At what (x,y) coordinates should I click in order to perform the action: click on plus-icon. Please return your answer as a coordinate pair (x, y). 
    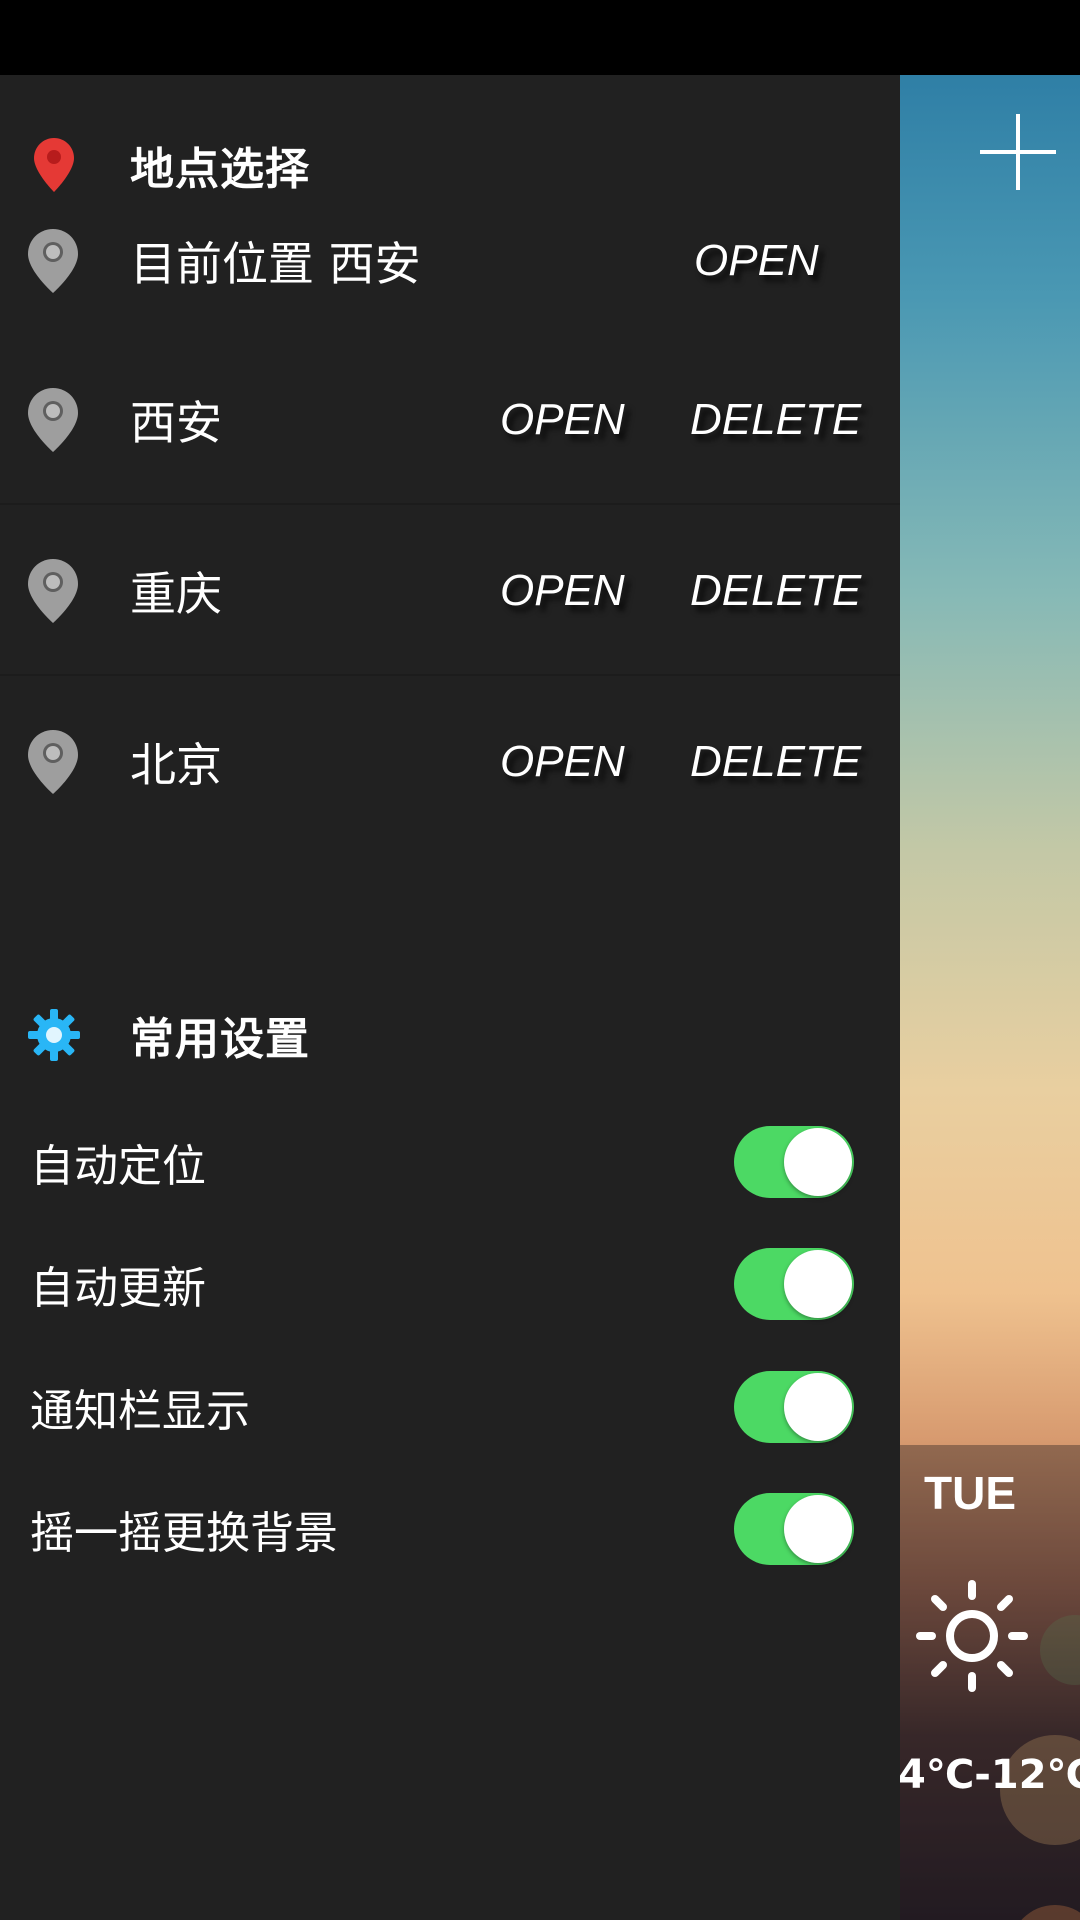
    Looking at the image, I should click on (1018, 152).